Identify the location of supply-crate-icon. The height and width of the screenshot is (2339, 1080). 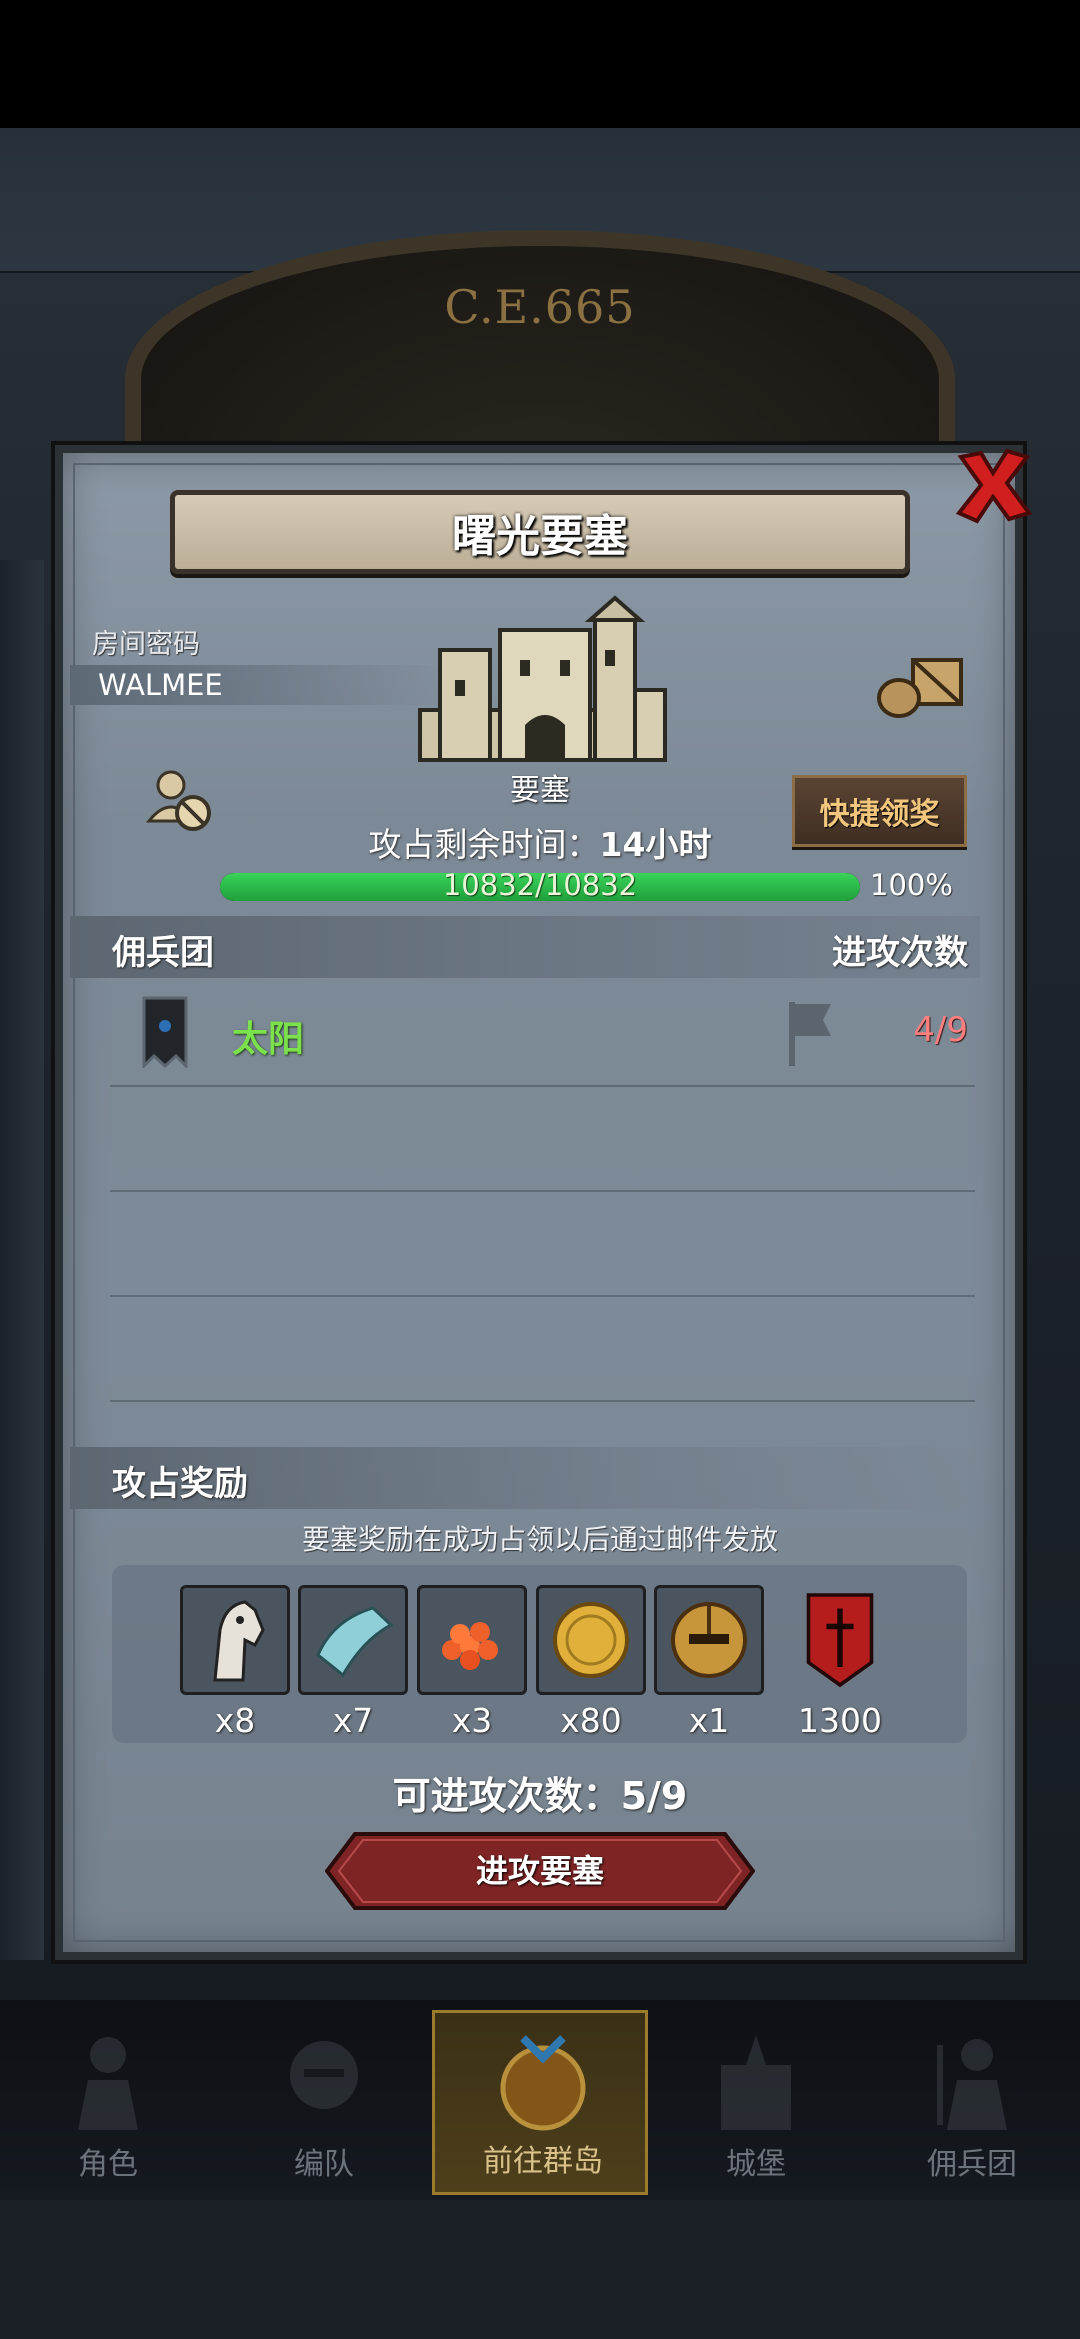
(920, 685).